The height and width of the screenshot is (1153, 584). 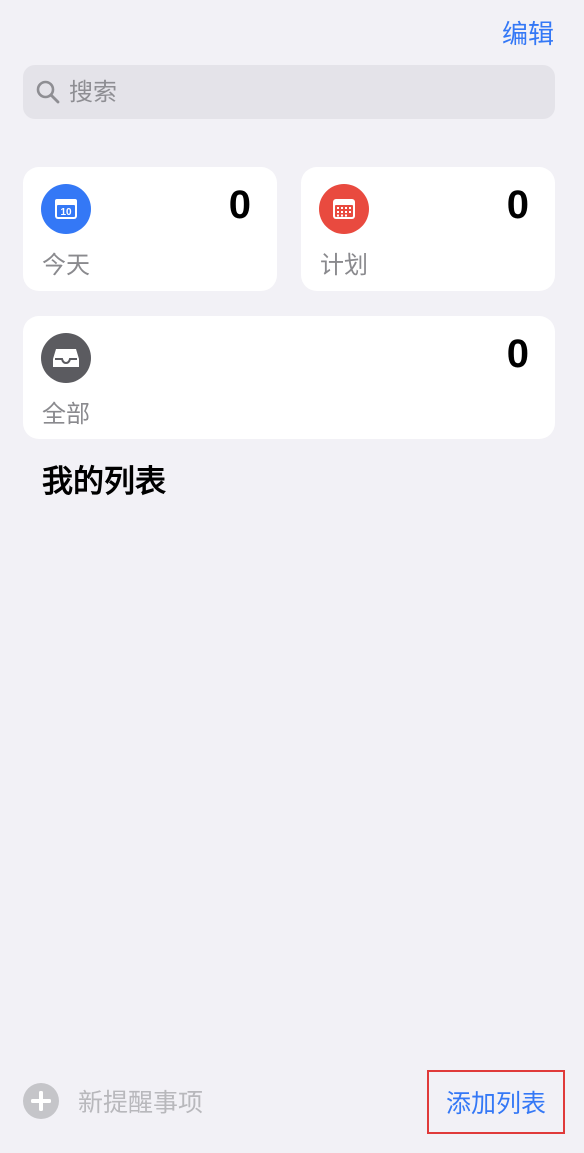 What do you see at coordinates (528, 32) in the screenshot?
I see `edit-button: 编辑` at bounding box center [528, 32].